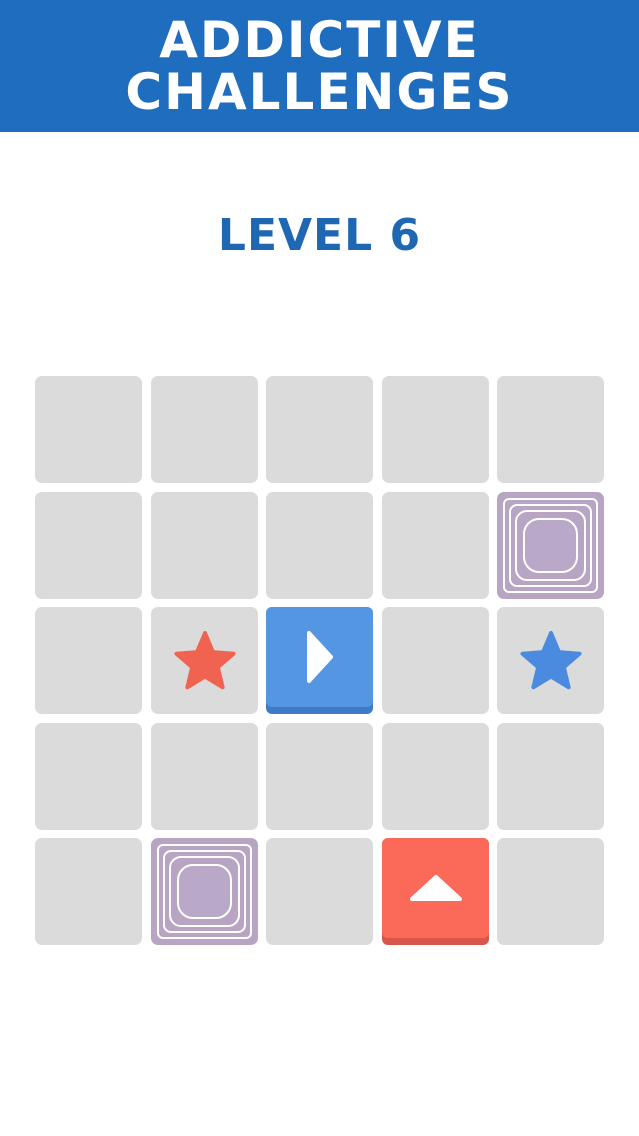 The width and height of the screenshot is (639, 1136). I want to click on arrow-right-icon, so click(319, 657).